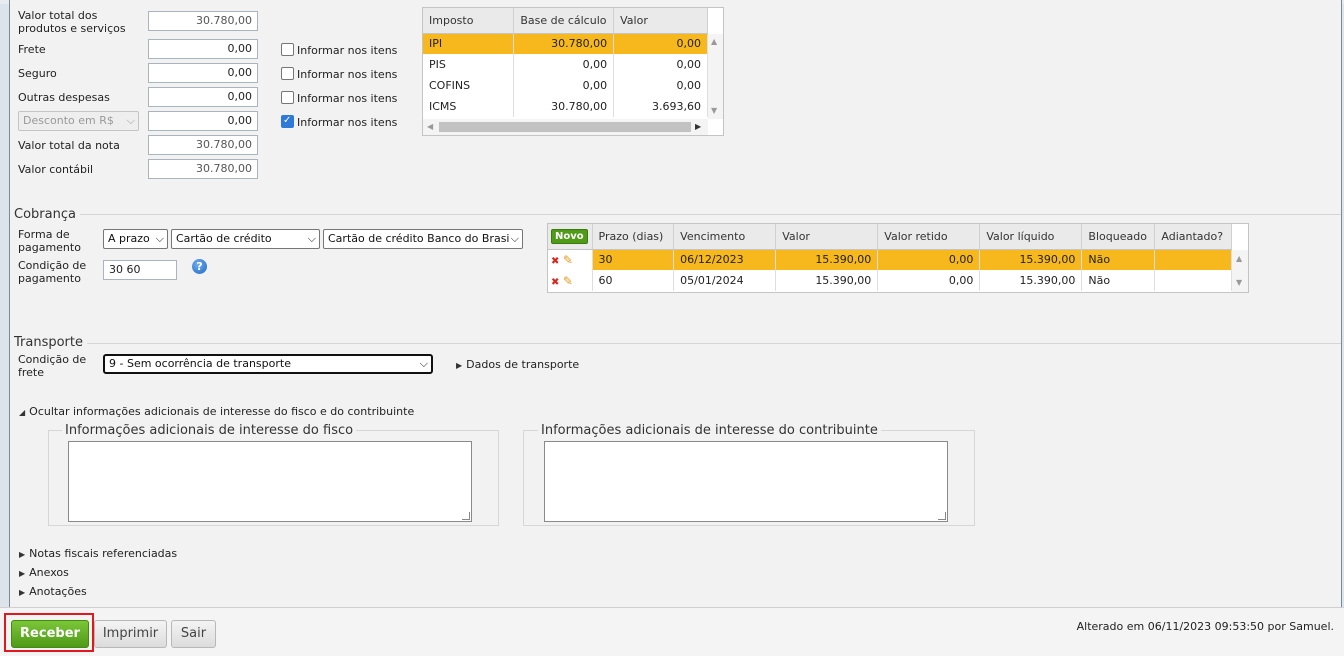 The height and width of the screenshot is (656, 1344). What do you see at coordinates (660, 21) in the screenshot?
I see `impostos-header-valor: Valor` at bounding box center [660, 21].